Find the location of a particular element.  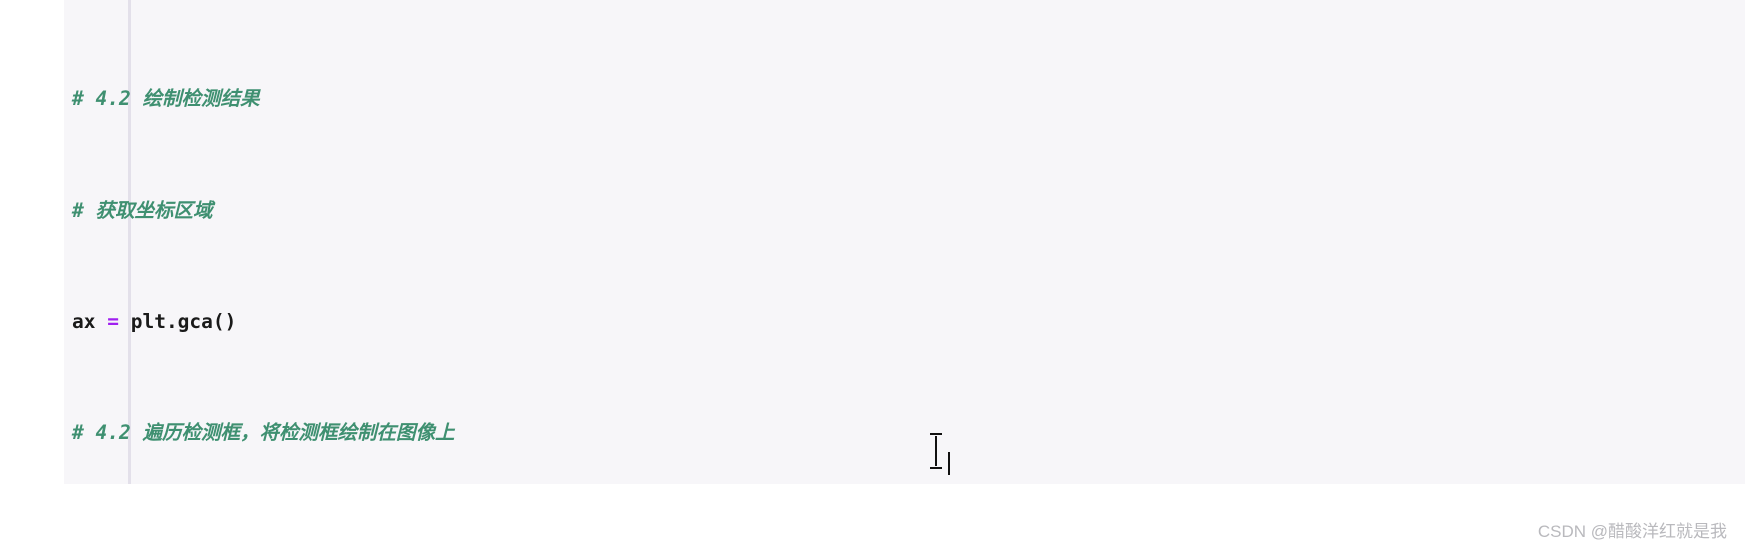

ibeam-stem is located at coordinates (936, 451).